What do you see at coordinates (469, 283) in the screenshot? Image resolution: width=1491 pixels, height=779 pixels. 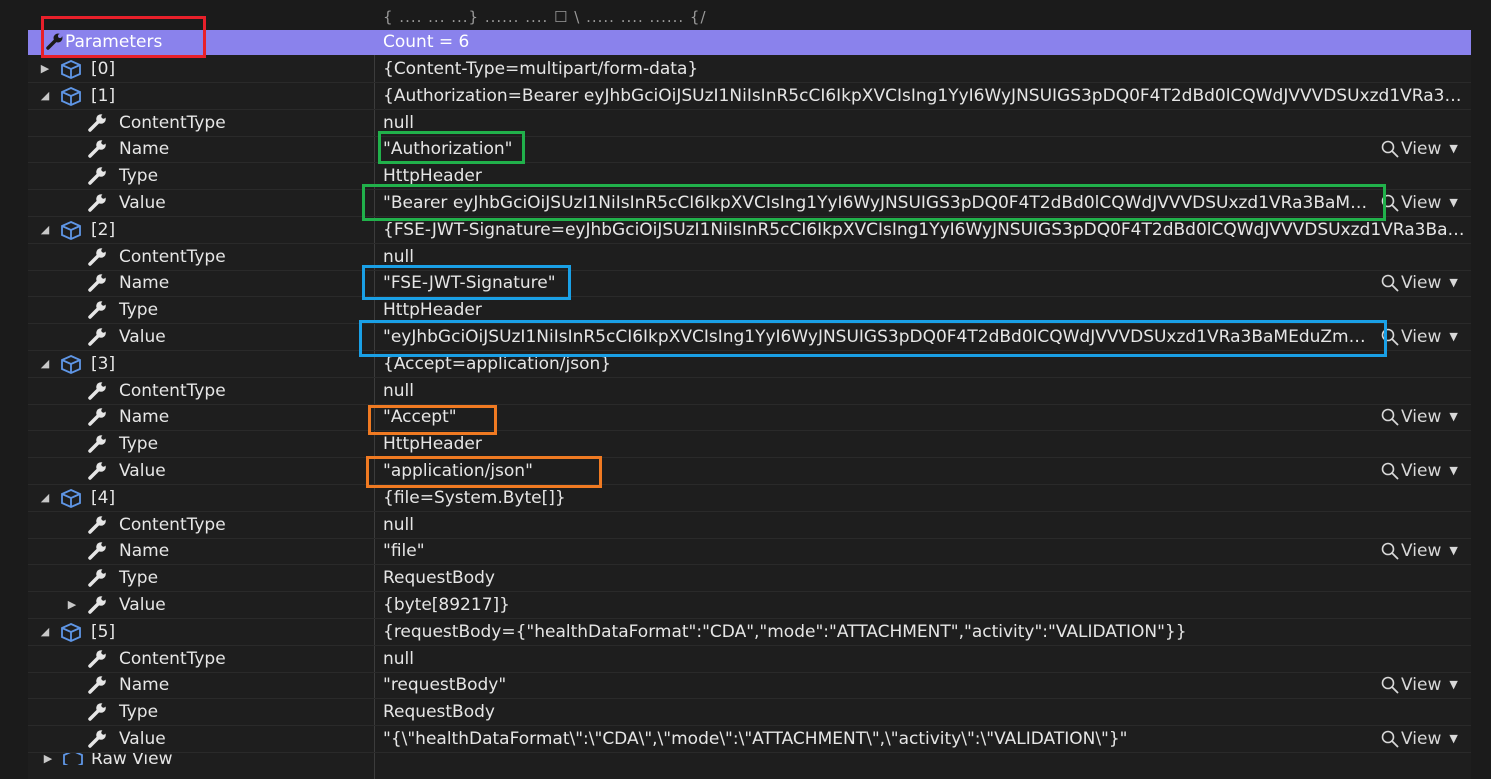 I see `row-value: "FSE-JWT-Signature"` at bounding box center [469, 283].